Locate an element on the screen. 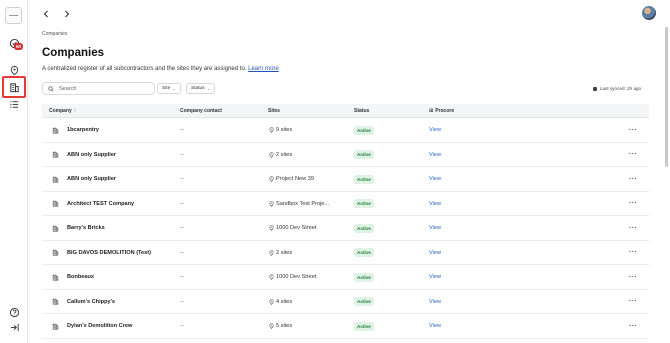  company-name: BIG DAVOS DEMOLITION (Test) is located at coordinates (109, 252).